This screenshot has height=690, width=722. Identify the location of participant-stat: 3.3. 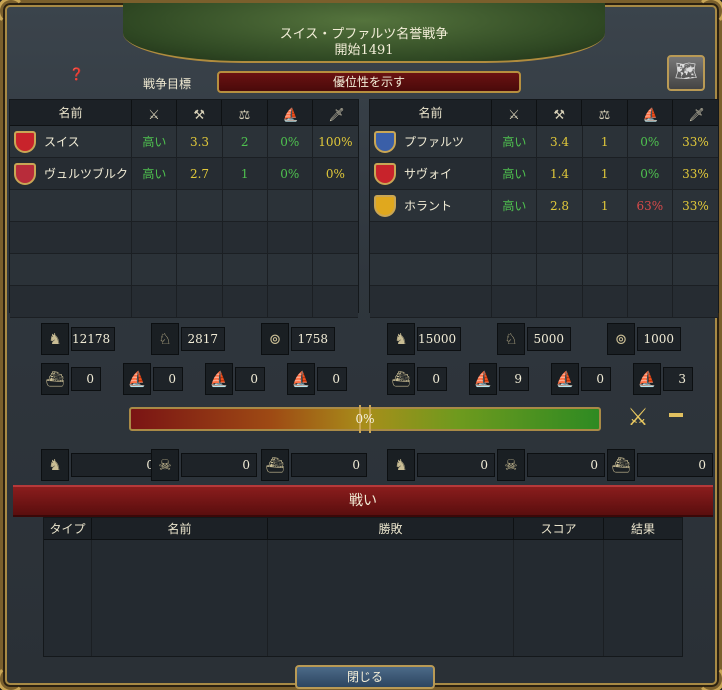
(200, 141).